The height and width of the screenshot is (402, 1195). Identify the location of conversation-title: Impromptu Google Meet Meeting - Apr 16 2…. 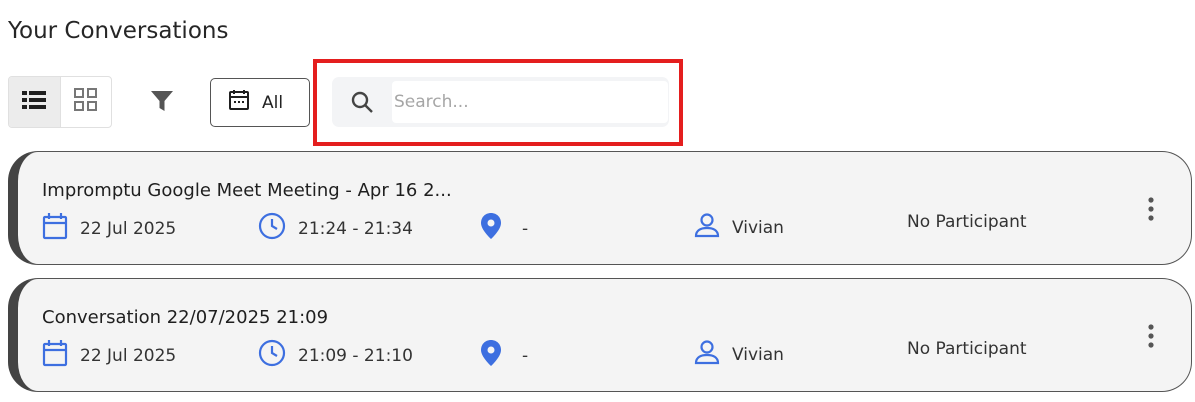
(247, 190).